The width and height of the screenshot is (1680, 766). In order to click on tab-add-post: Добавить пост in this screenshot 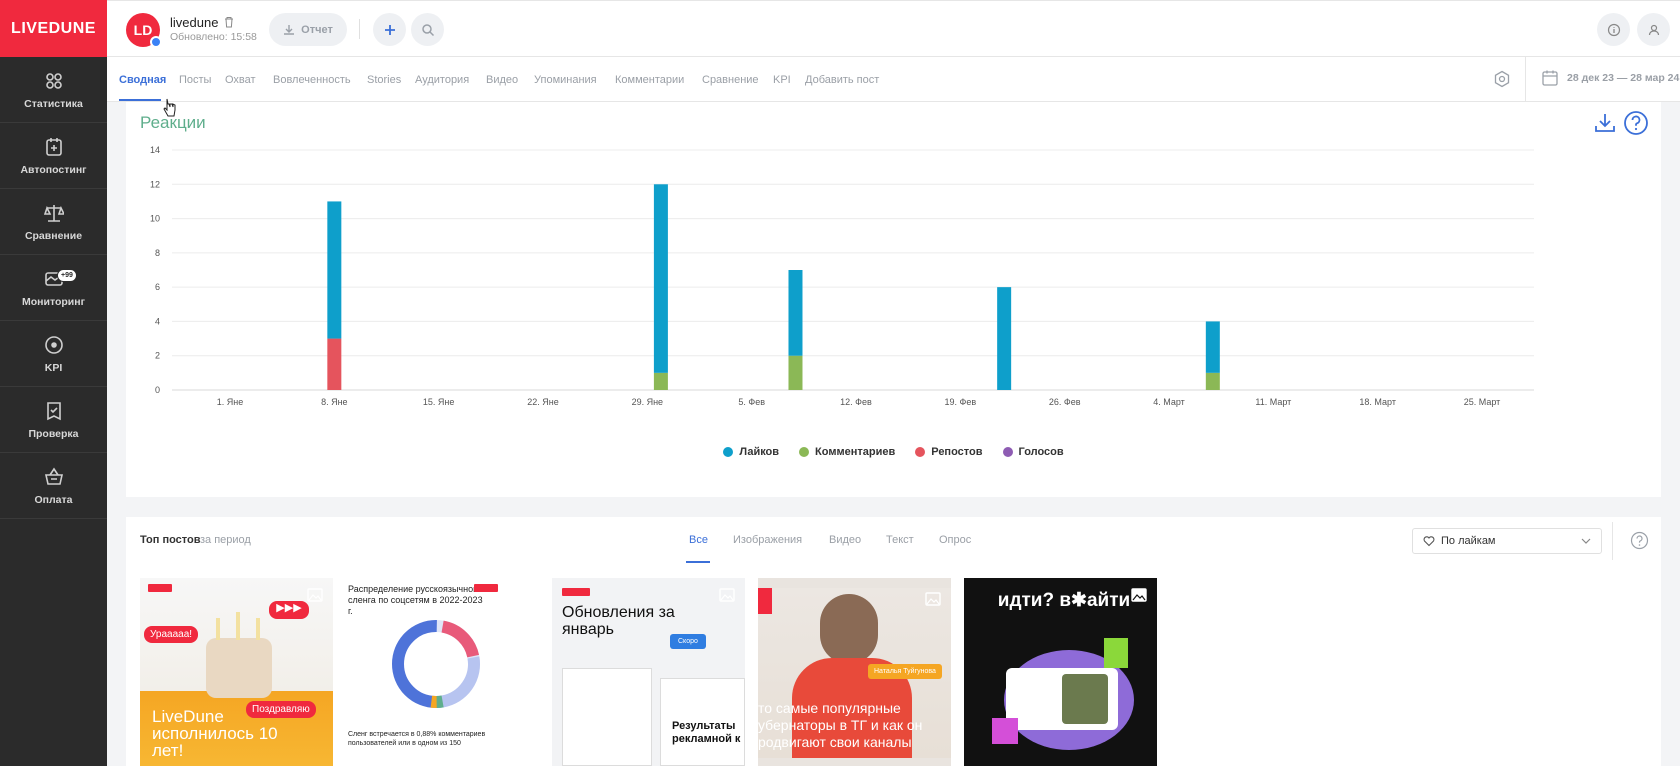, I will do `click(842, 80)`.